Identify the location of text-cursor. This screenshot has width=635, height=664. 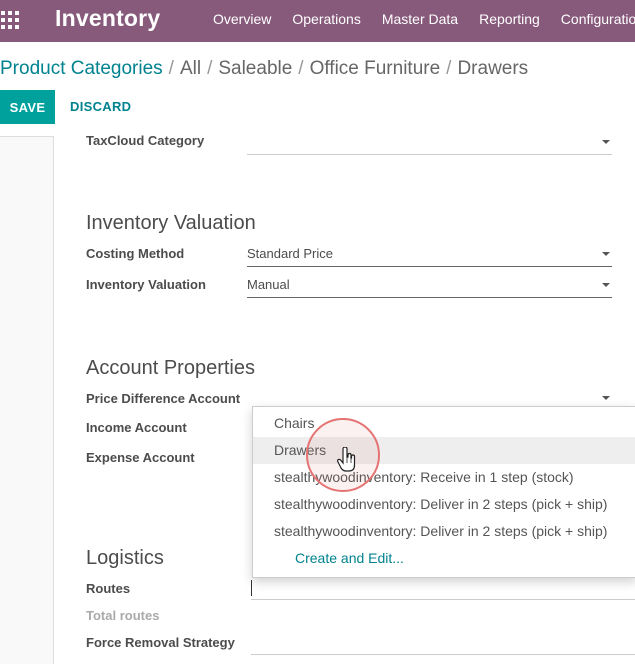
(251, 588).